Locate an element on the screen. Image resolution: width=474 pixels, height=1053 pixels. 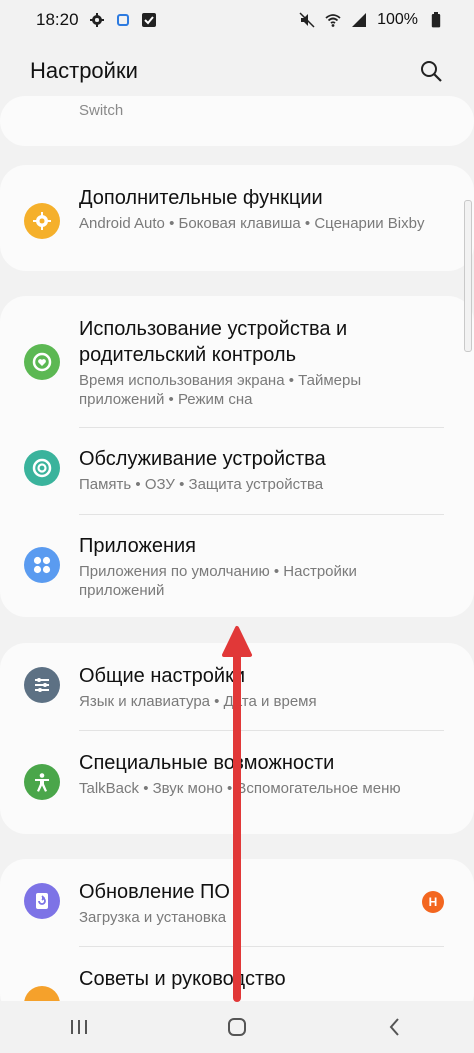
status-time: 18:20 is located at coordinates (57, 19).